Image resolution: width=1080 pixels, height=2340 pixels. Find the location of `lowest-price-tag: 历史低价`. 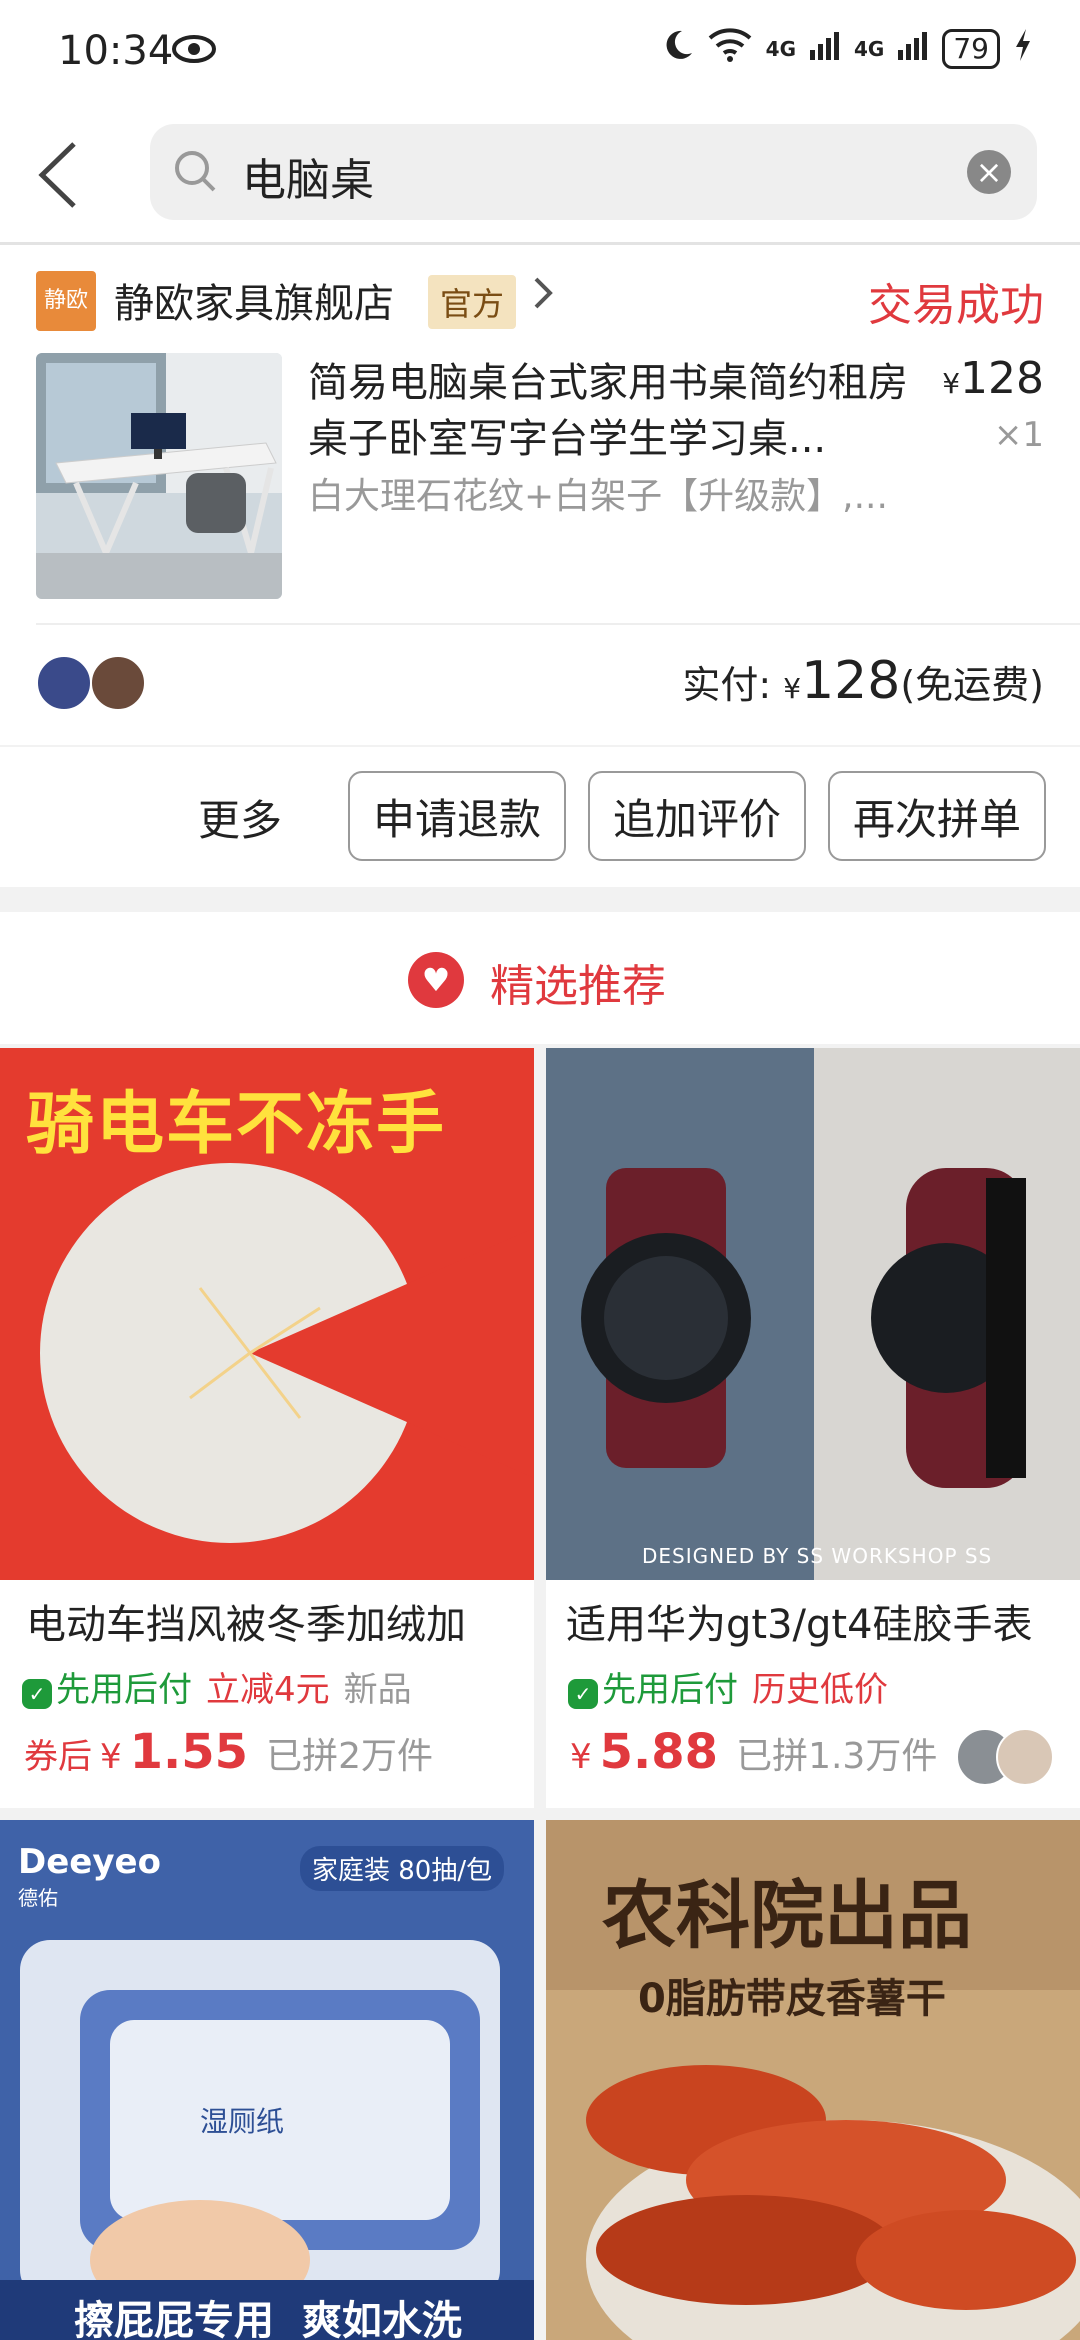

lowest-price-tag: 历史低价 is located at coordinates (820, 1690).